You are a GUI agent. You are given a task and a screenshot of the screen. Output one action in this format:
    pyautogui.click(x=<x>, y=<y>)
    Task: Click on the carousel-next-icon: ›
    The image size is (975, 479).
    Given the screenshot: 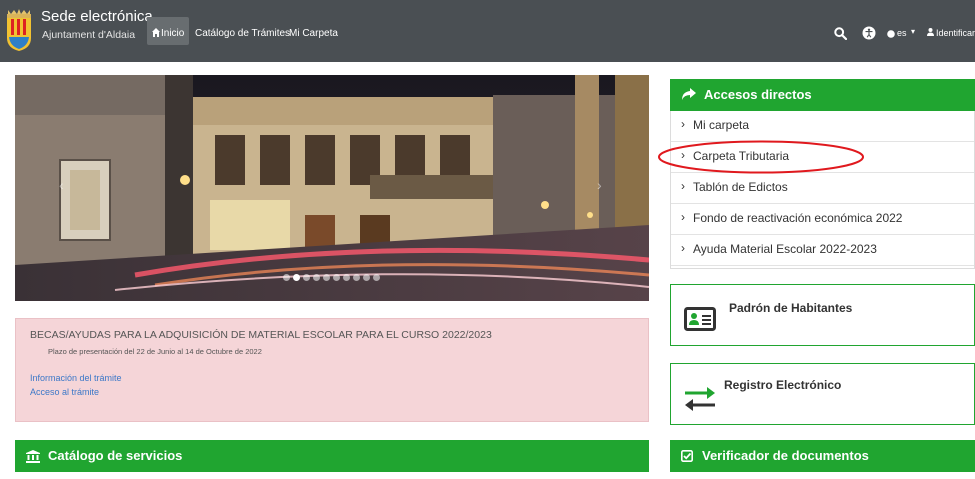 What is the action you would take?
    pyautogui.click(x=599, y=185)
    